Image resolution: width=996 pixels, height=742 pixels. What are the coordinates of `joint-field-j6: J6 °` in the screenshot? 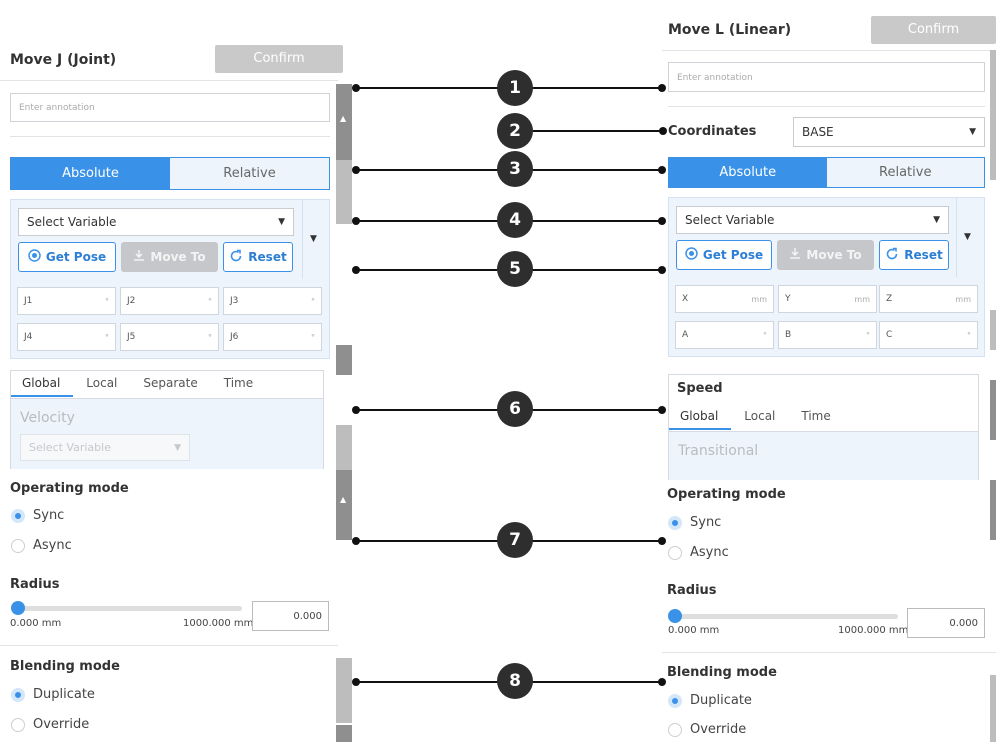 It's located at (272, 337).